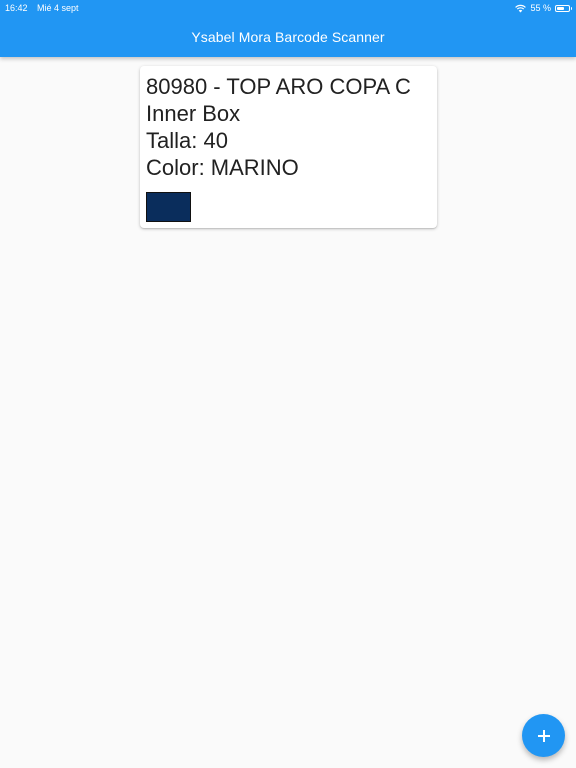 The width and height of the screenshot is (576, 768). I want to click on app-title: Ysabel Mora Barcode Scanner, so click(288, 36).